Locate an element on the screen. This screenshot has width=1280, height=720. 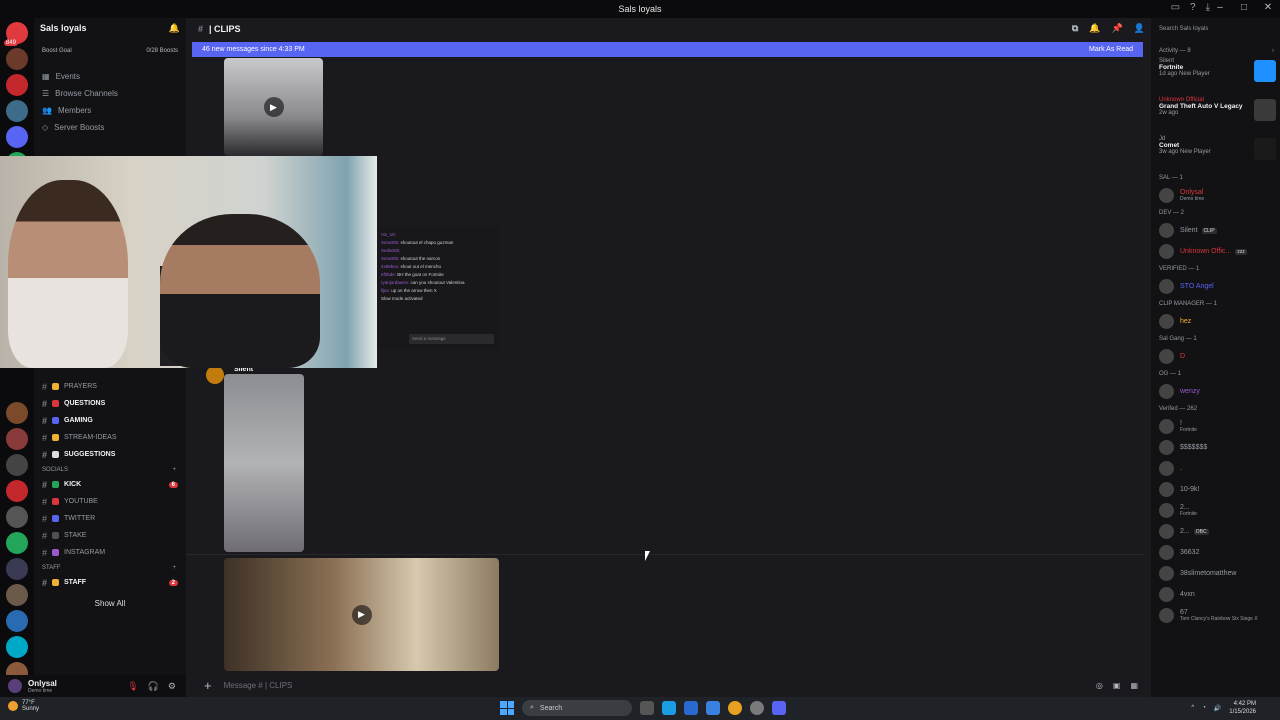
app-icon is located at coordinates (713, 708).